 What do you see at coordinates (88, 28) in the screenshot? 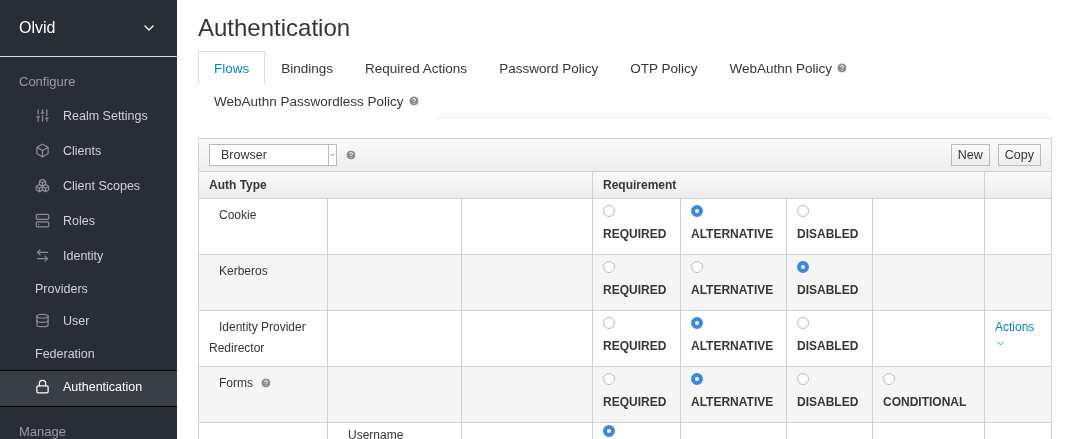
I see `realm-selector: Olvid` at bounding box center [88, 28].